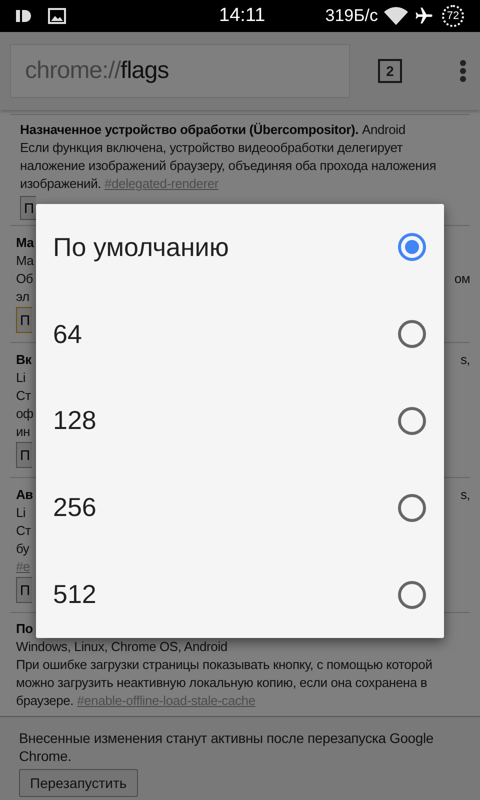  I want to click on notification-icon, so click(24, 16).